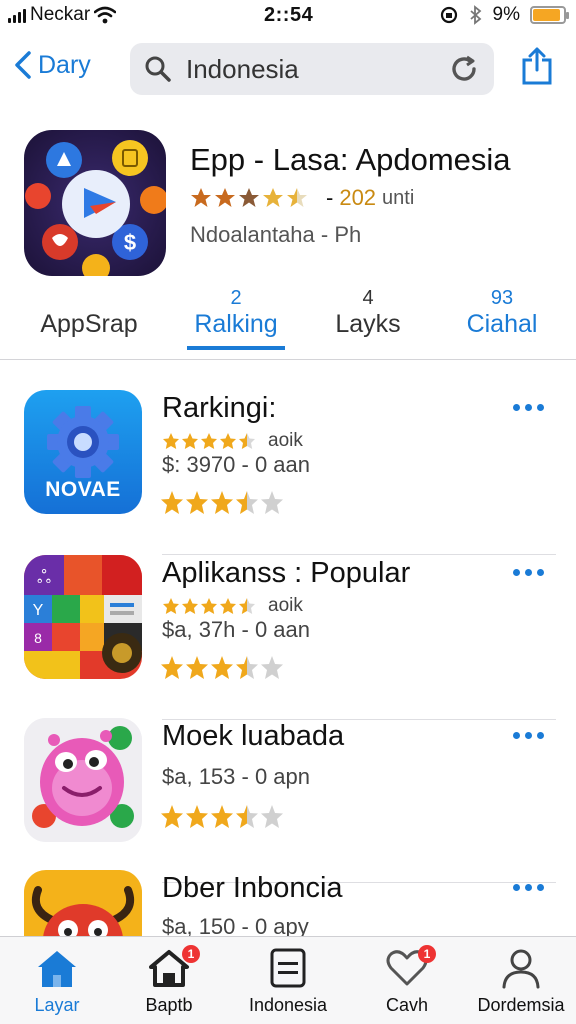 This screenshot has height=1024, width=576. What do you see at coordinates (253, 736) in the screenshot?
I see `app-title: Moek luabada` at bounding box center [253, 736].